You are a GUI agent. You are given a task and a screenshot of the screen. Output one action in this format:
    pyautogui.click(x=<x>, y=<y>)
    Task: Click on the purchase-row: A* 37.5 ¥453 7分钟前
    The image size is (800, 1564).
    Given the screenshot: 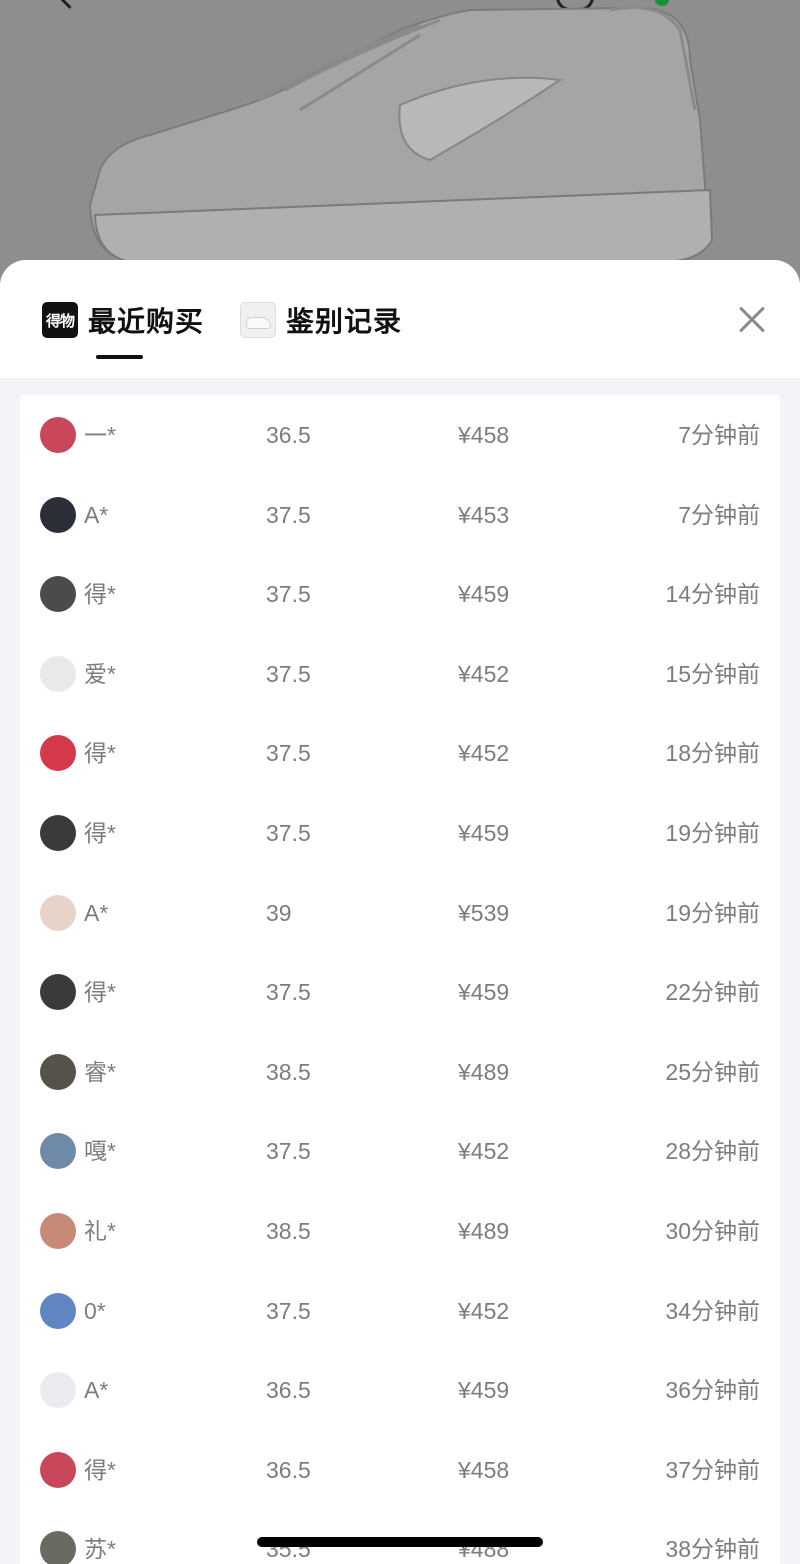 What is the action you would take?
    pyautogui.click(x=400, y=515)
    